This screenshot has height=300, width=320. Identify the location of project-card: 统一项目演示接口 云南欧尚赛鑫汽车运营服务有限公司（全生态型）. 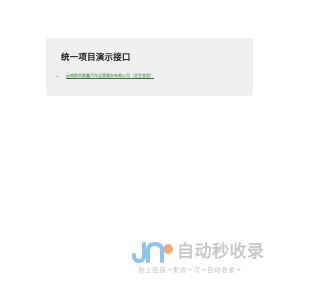
(149, 67).